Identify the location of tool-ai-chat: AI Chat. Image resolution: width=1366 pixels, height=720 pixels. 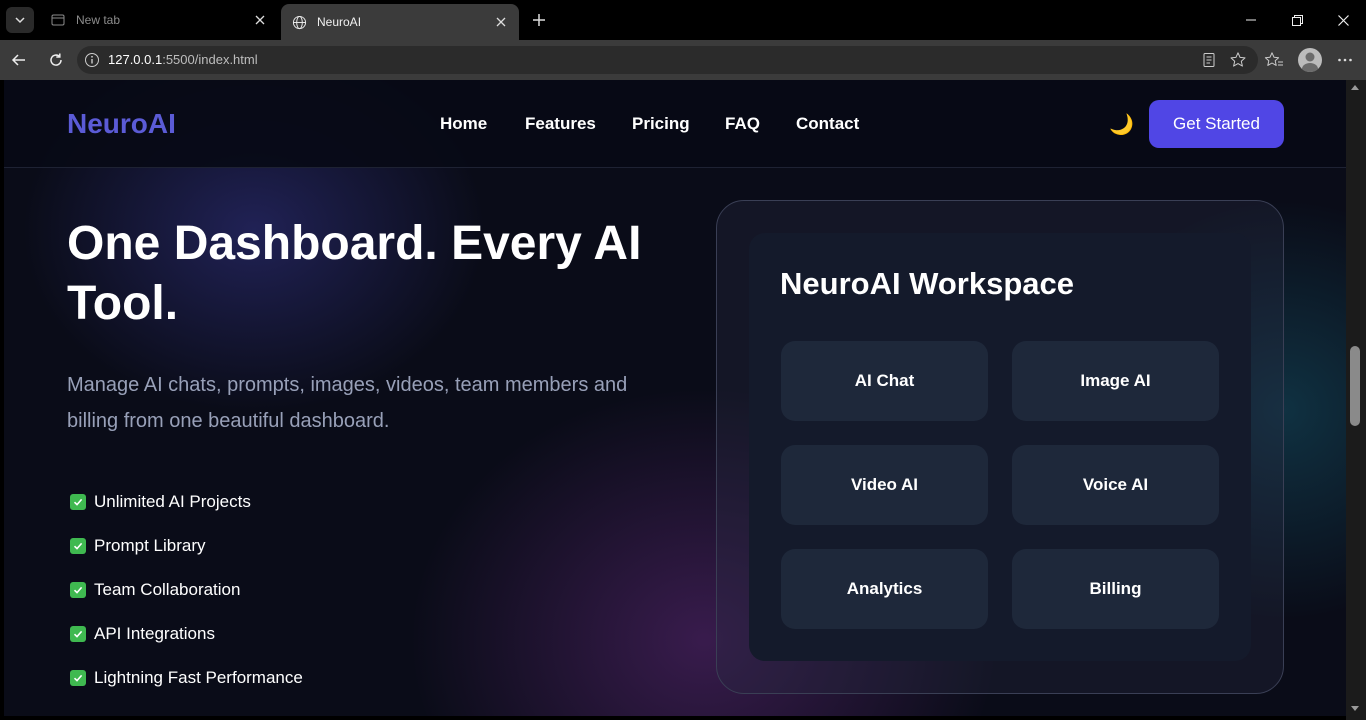
(884, 381).